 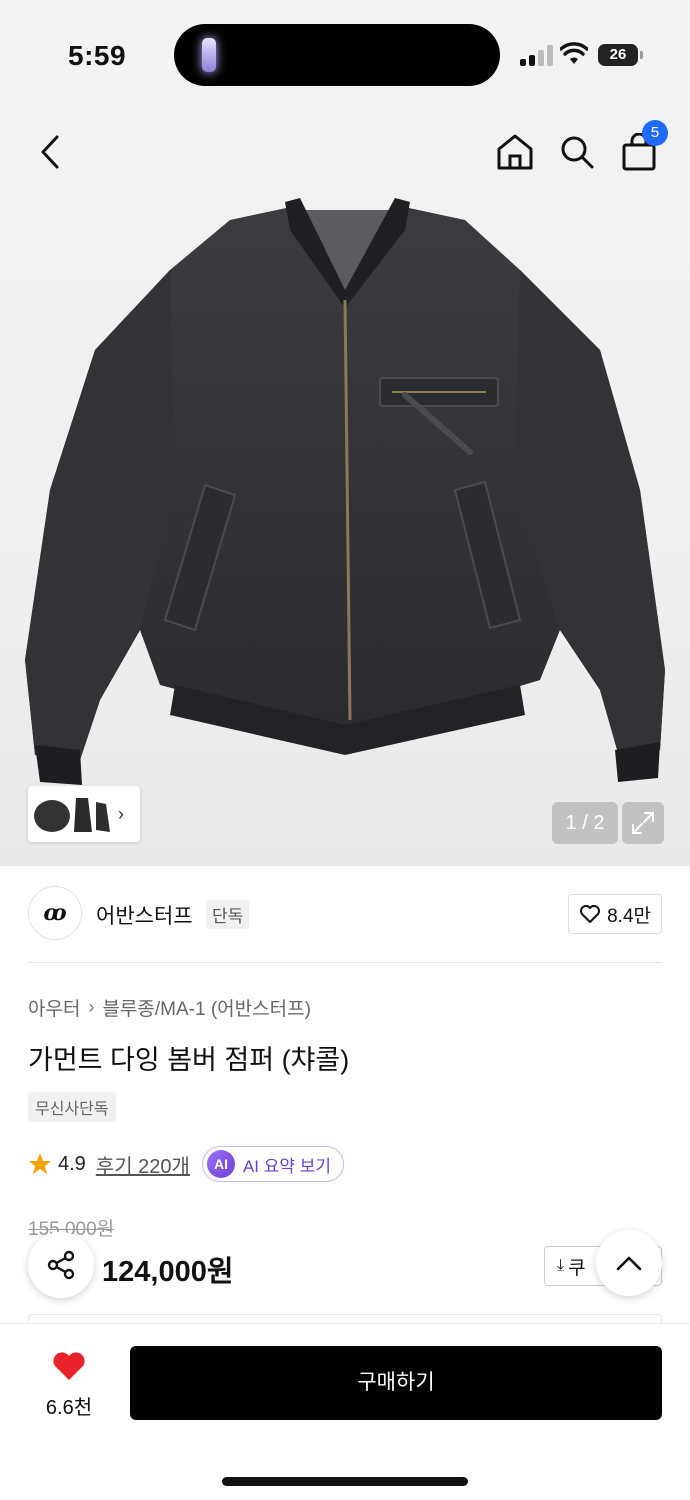 I want to click on sale-price: 124,000원, so click(x=168, y=1272).